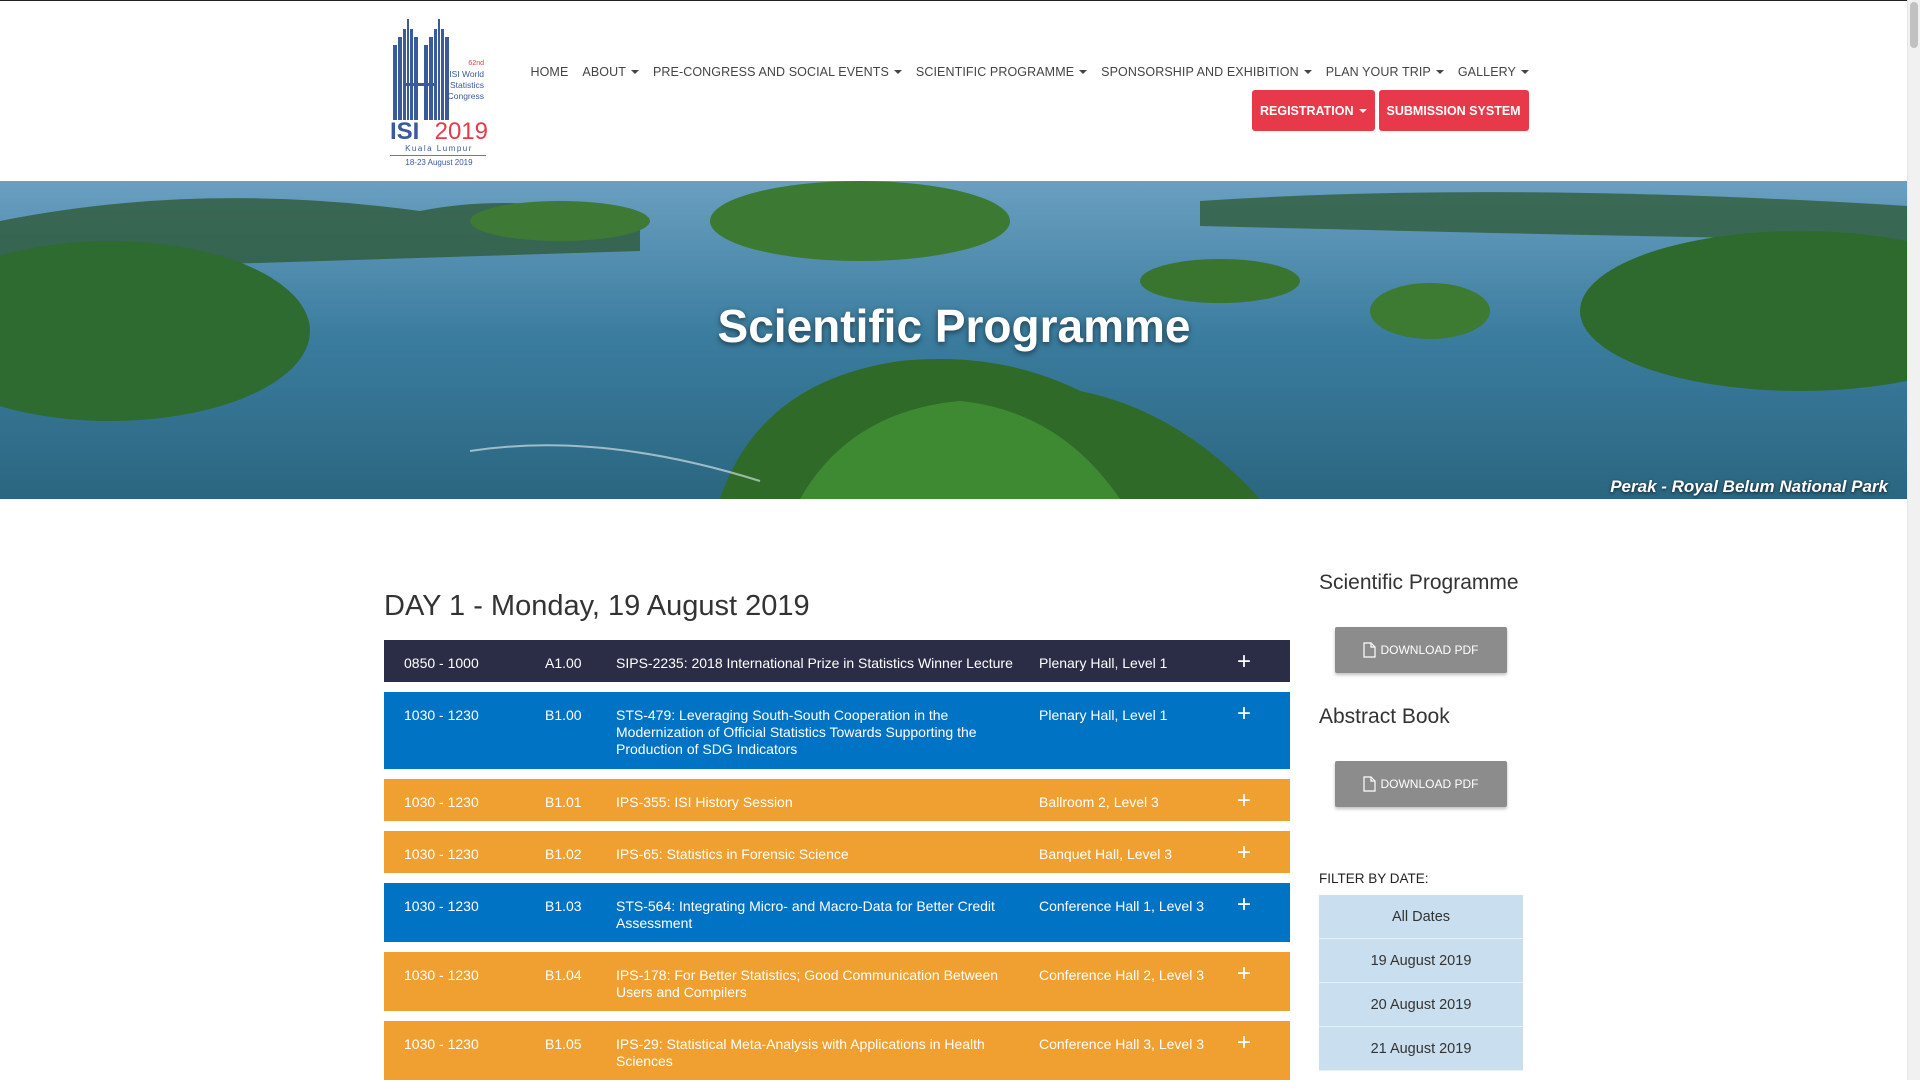 This screenshot has width=1920, height=1090. I want to click on session-time: 0850 - 1000, so click(441, 663).